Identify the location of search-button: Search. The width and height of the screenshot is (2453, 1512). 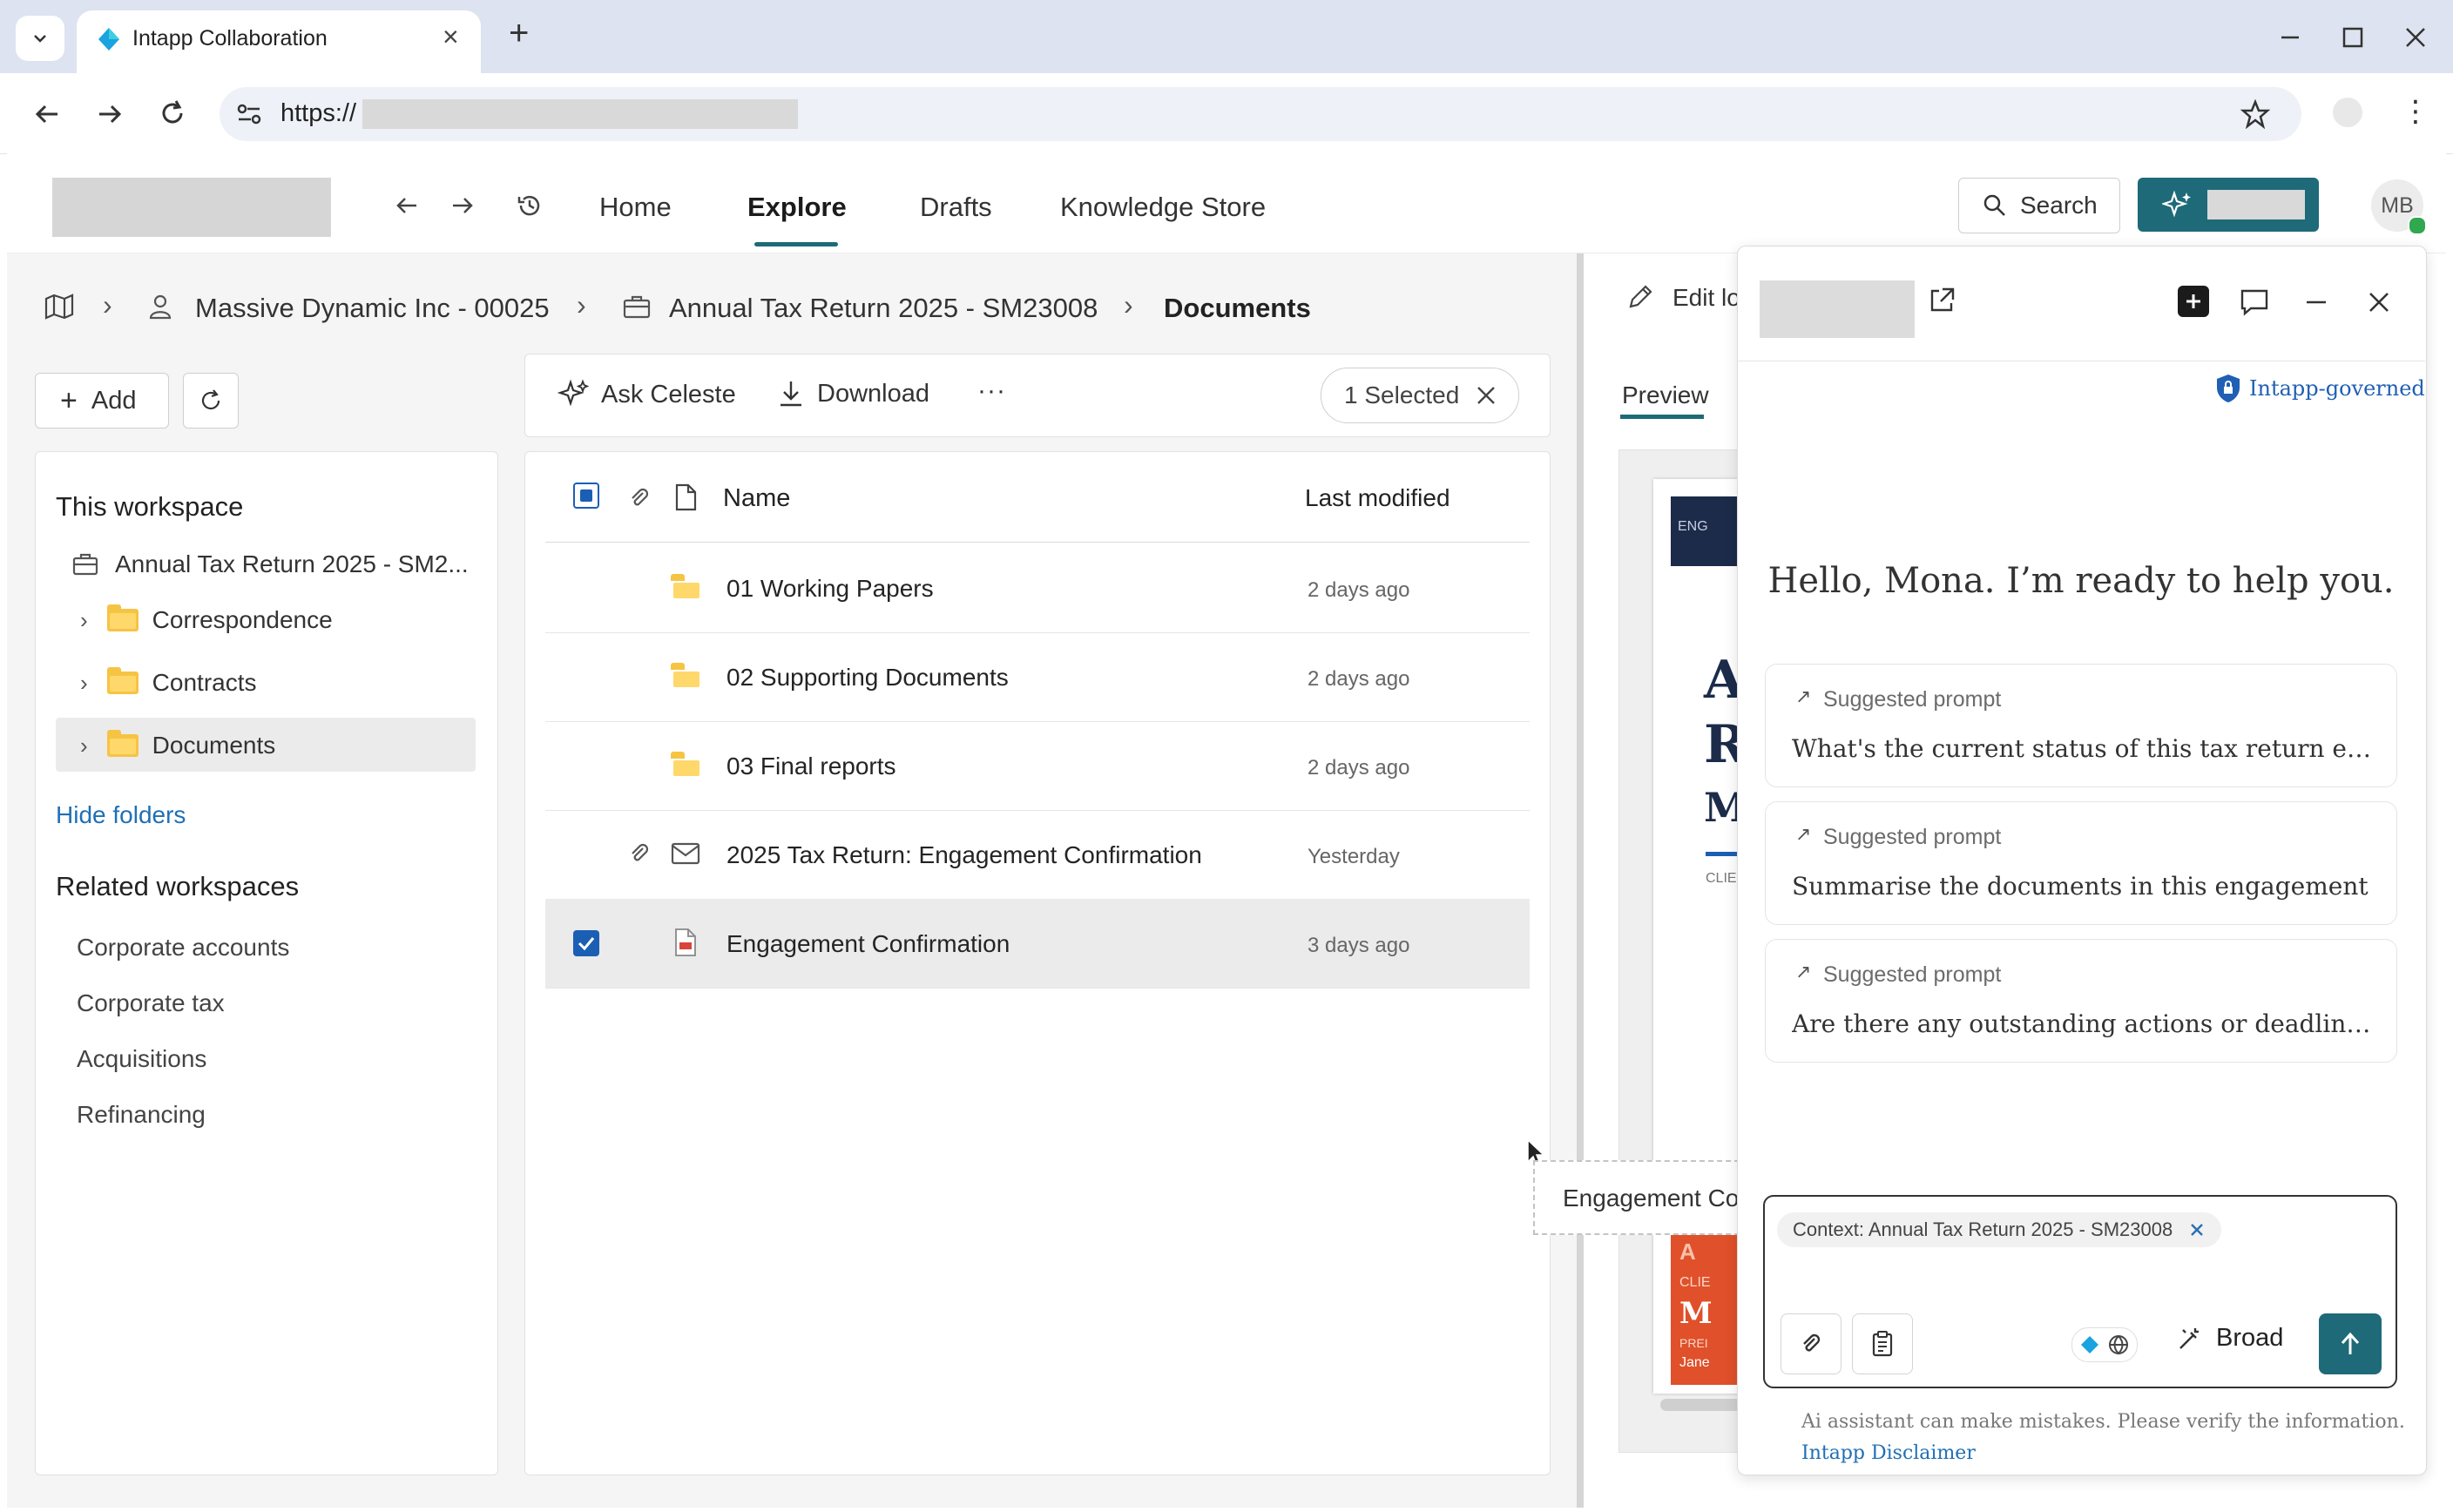
(2039, 205).